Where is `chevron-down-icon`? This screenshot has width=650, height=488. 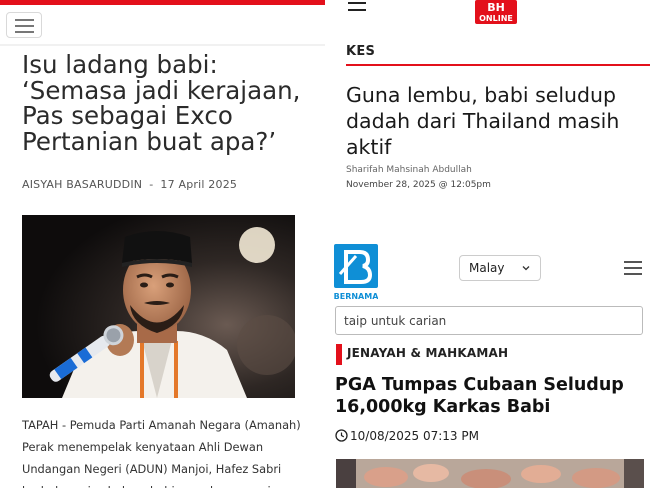
chevron-down-icon is located at coordinates (526, 268).